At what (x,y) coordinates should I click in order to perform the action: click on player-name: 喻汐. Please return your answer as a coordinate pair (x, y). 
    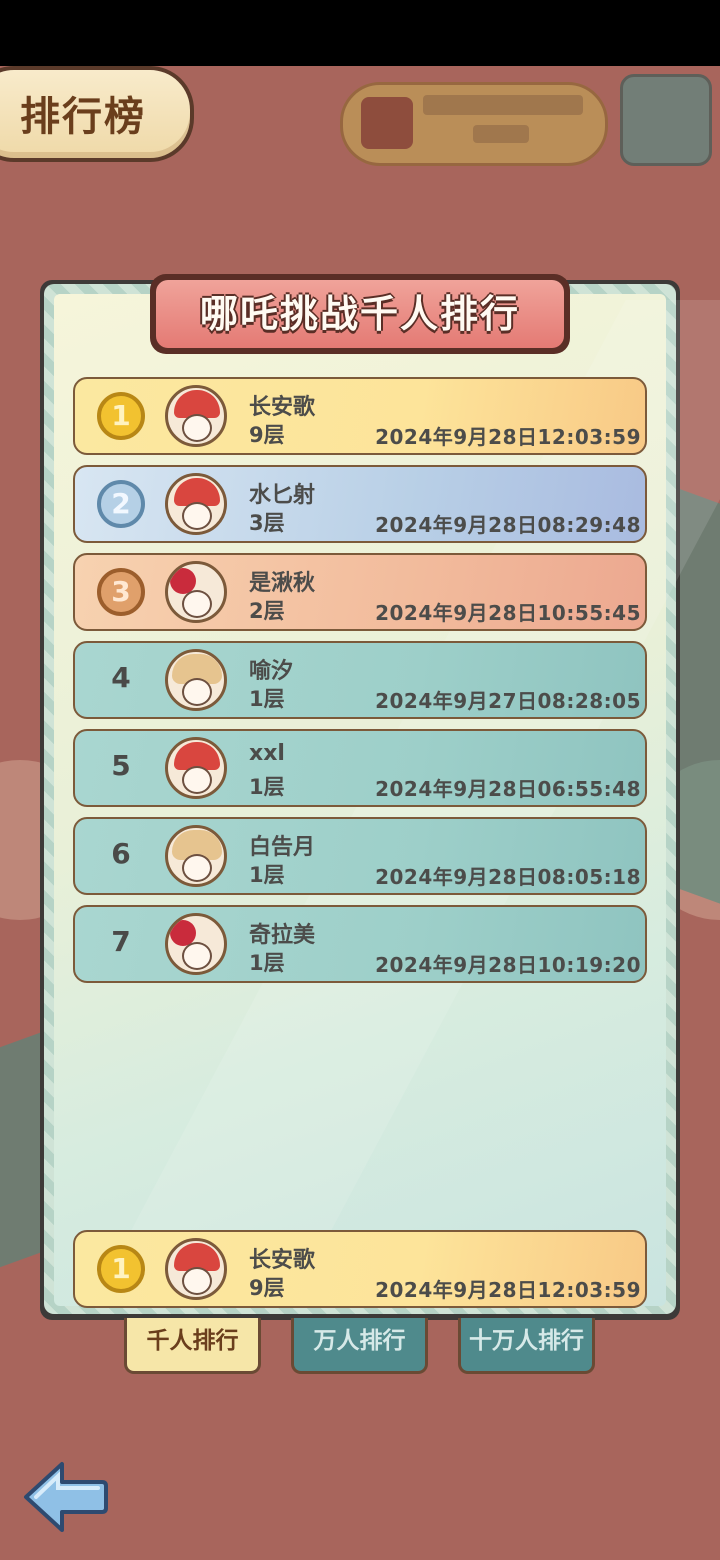
    Looking at the image, I should click on (271, 671).